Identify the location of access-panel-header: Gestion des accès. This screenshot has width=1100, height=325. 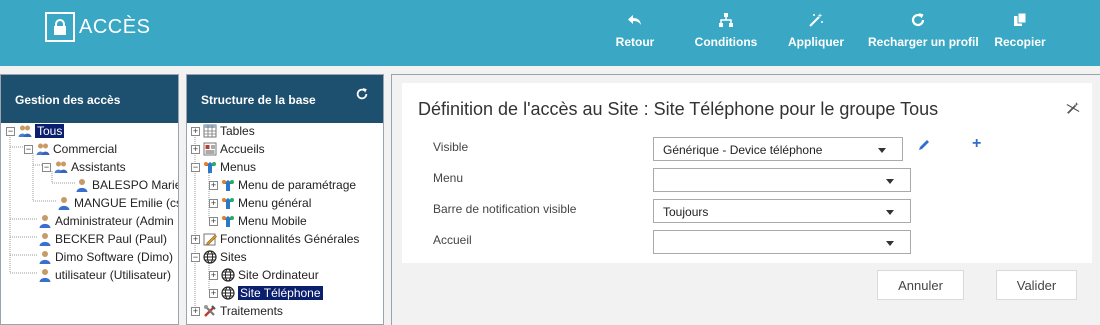
(89, 99).